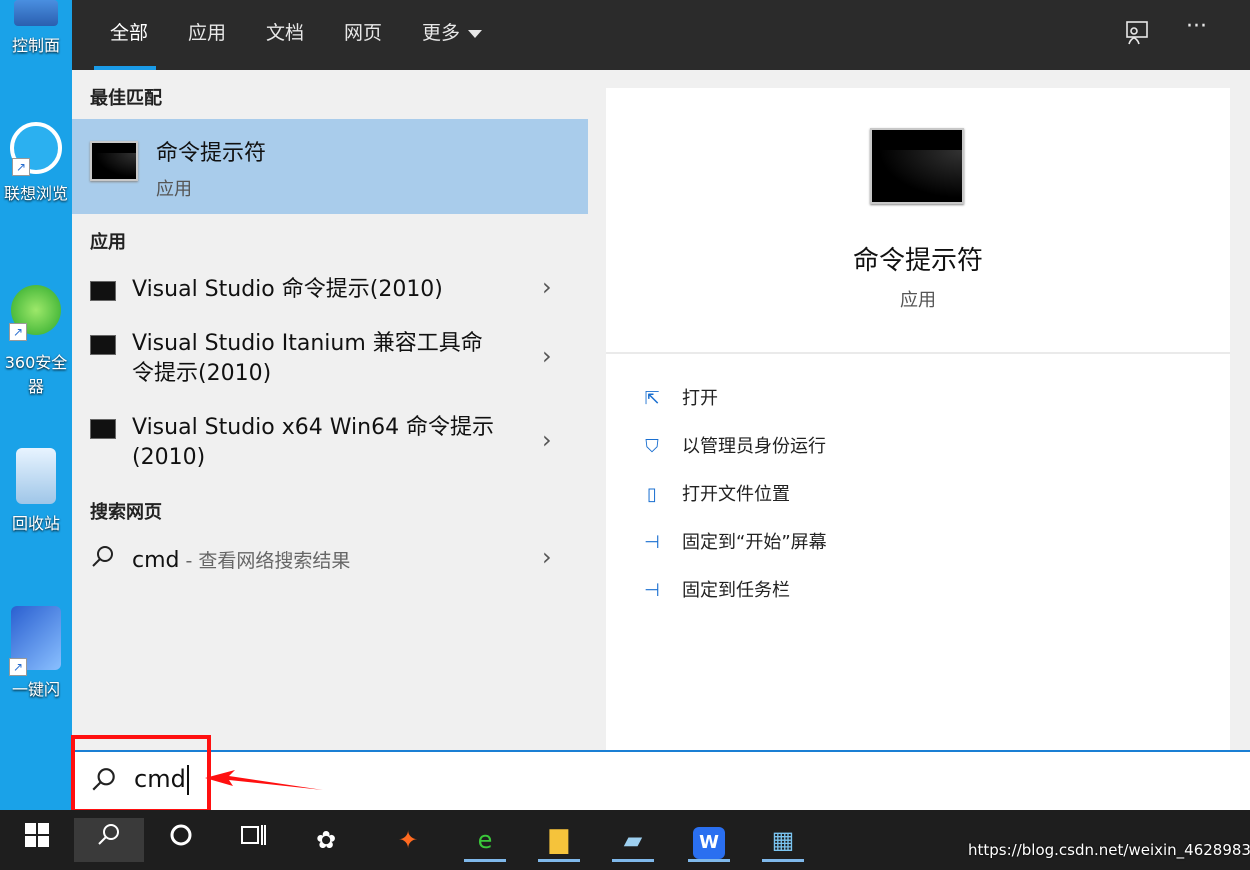 This screenshot has height=870, width=1250. Describe the element at coordinates (918, 300) in the screenshot. I see `preview-subtitle: 应用` at that location.